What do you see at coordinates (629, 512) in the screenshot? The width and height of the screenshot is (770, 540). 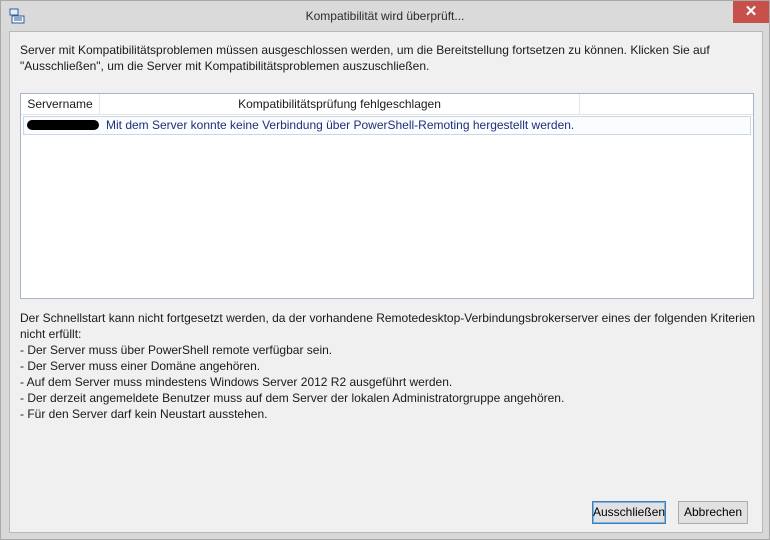 I see `exclude-button: Ausschließen` at bounding box center [629, 512].